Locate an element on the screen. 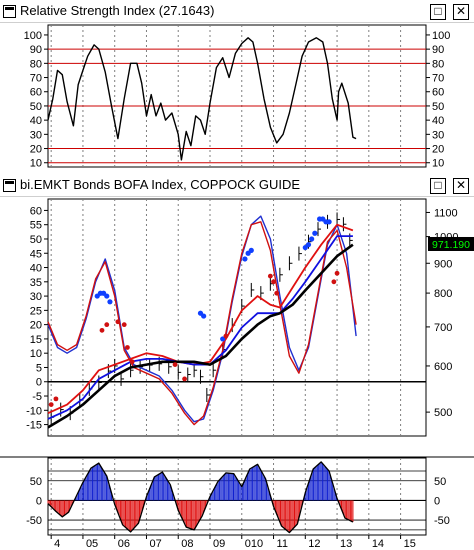 This screenshot has height=550, width=474. rsi-tick-label-left: 30 is located at coordinates (36, 135).